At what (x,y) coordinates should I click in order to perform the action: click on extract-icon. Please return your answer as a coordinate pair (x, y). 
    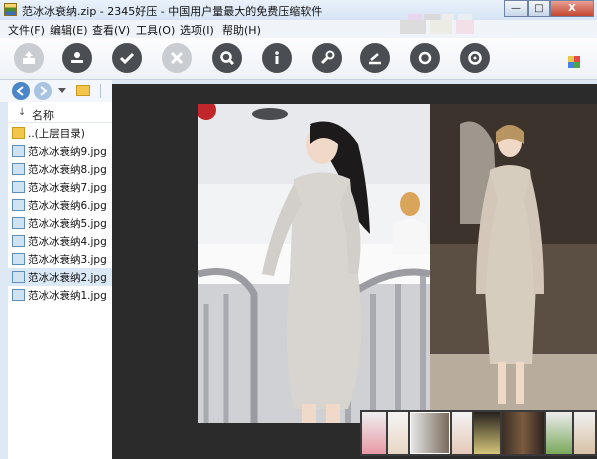
    Looking at the image, I should click on (29, 58).